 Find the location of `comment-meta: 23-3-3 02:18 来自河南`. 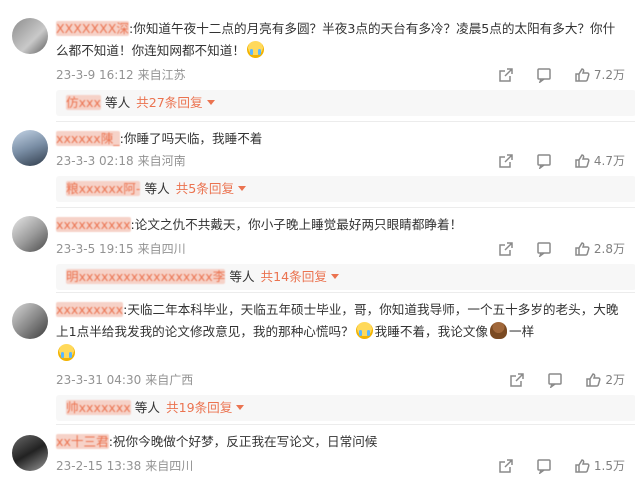

comment-meta: 23-3-3 02:18 来自河南 is located at coordinates (121, 161).